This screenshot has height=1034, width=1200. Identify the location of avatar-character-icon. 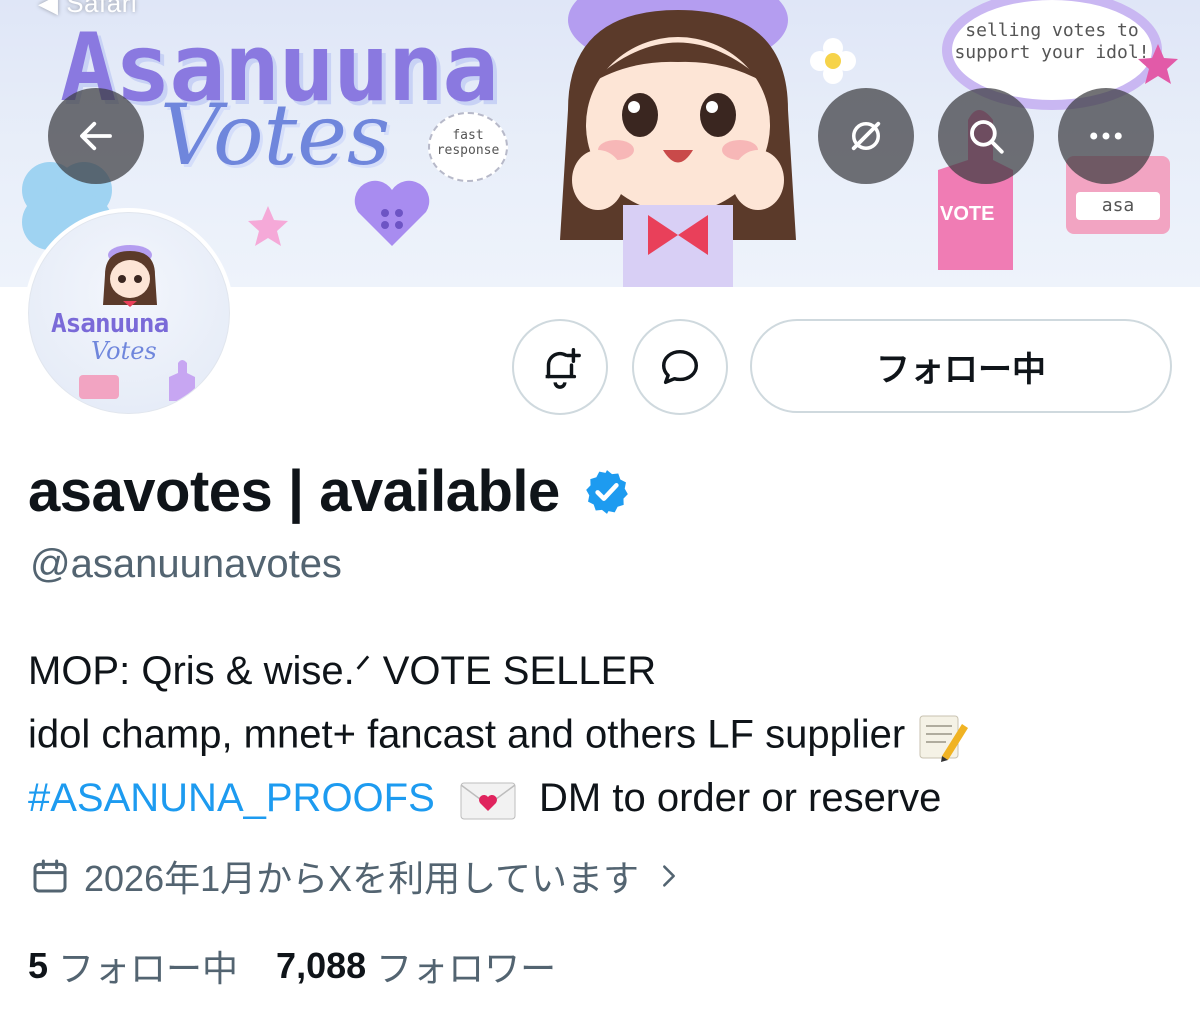
(130, 276).